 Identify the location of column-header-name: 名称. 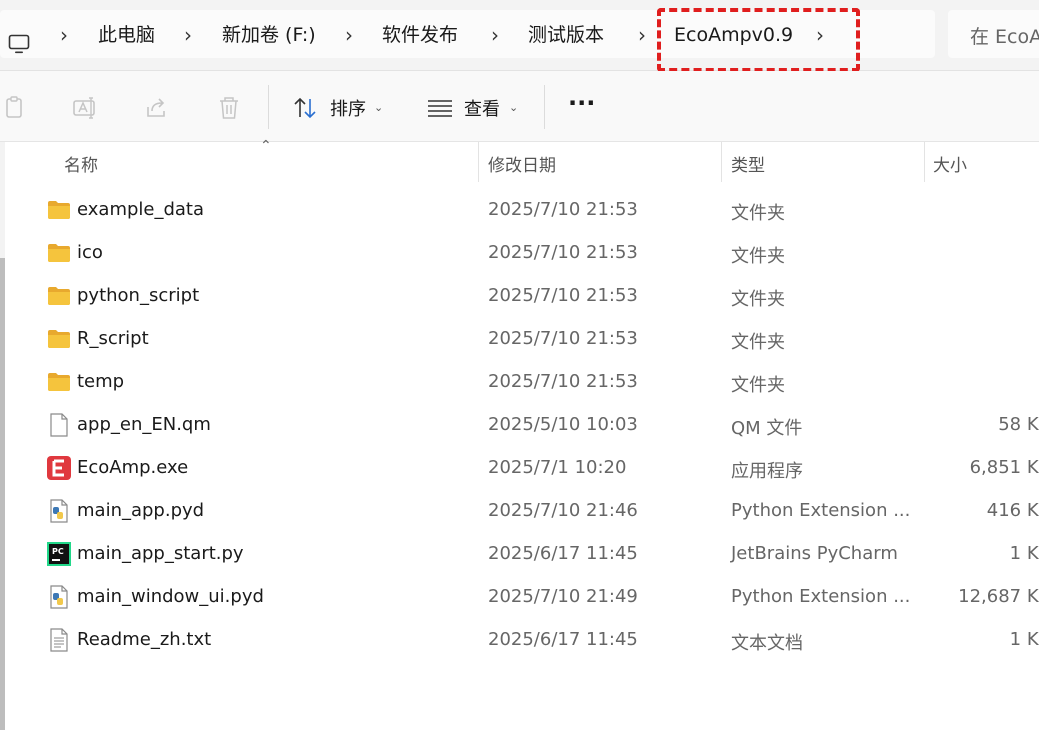
(81, 163).